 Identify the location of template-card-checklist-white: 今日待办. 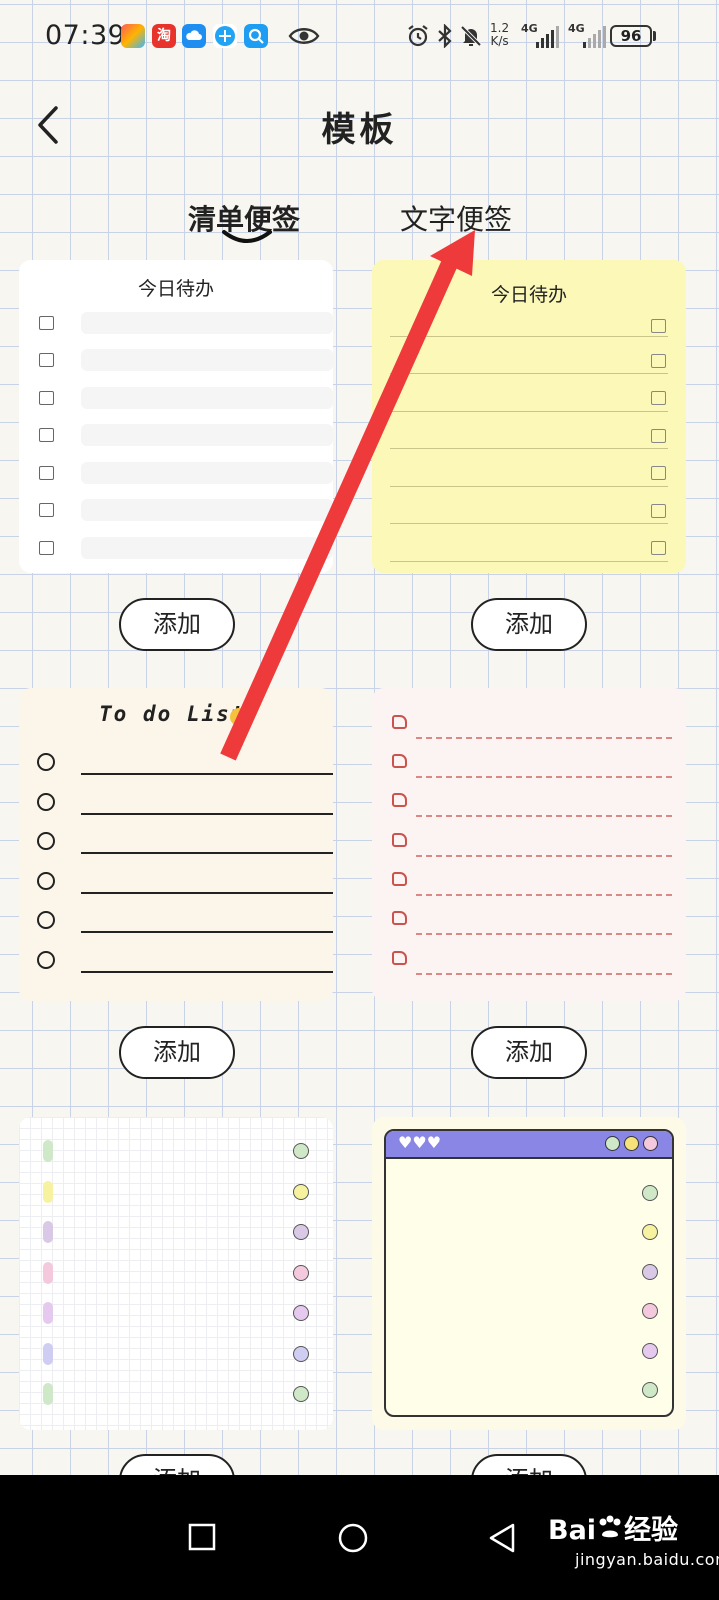
(176, 416).